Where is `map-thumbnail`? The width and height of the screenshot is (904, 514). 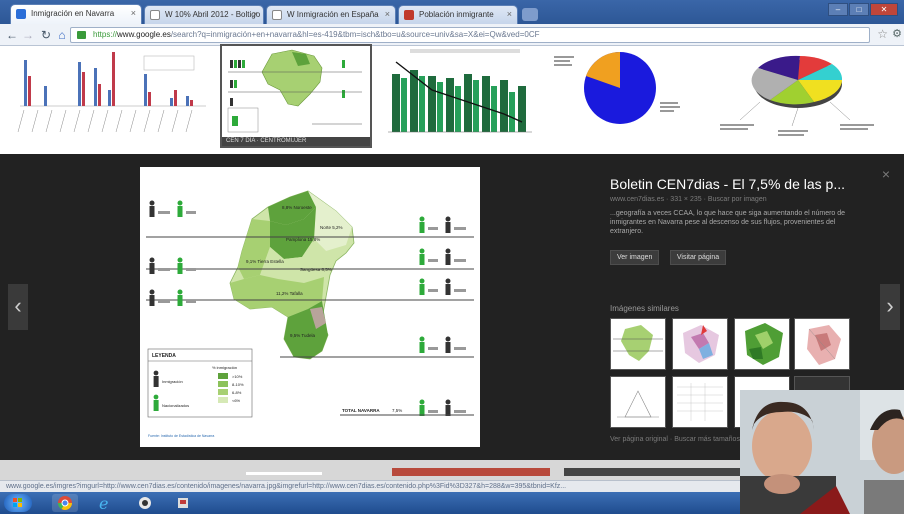
map-thumbnail is located at coordinates (294, 91).